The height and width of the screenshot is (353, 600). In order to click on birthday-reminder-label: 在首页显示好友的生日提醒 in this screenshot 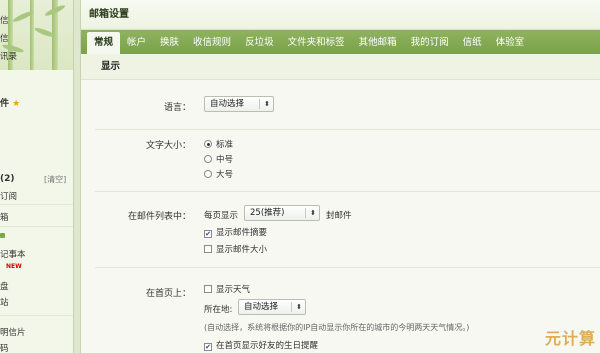, I will do `click(267, 346)`.